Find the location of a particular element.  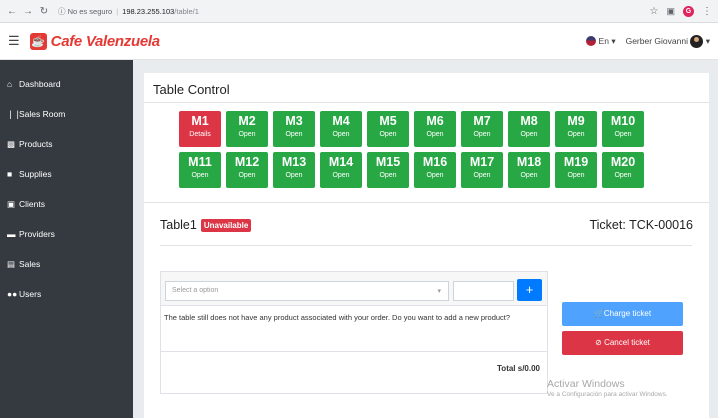

table-tile-m11: M11 Open is located at coordinates (200, 170).